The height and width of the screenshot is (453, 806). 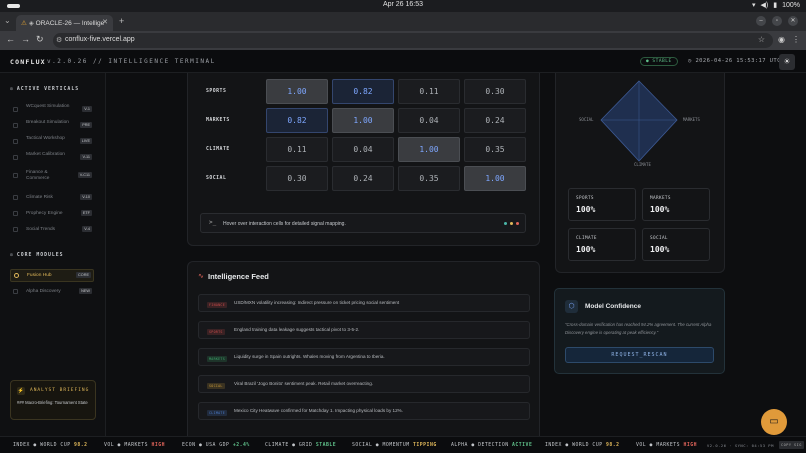 I want to click on feed-tag-badge: MARKETS, so click(x=217, y=359).